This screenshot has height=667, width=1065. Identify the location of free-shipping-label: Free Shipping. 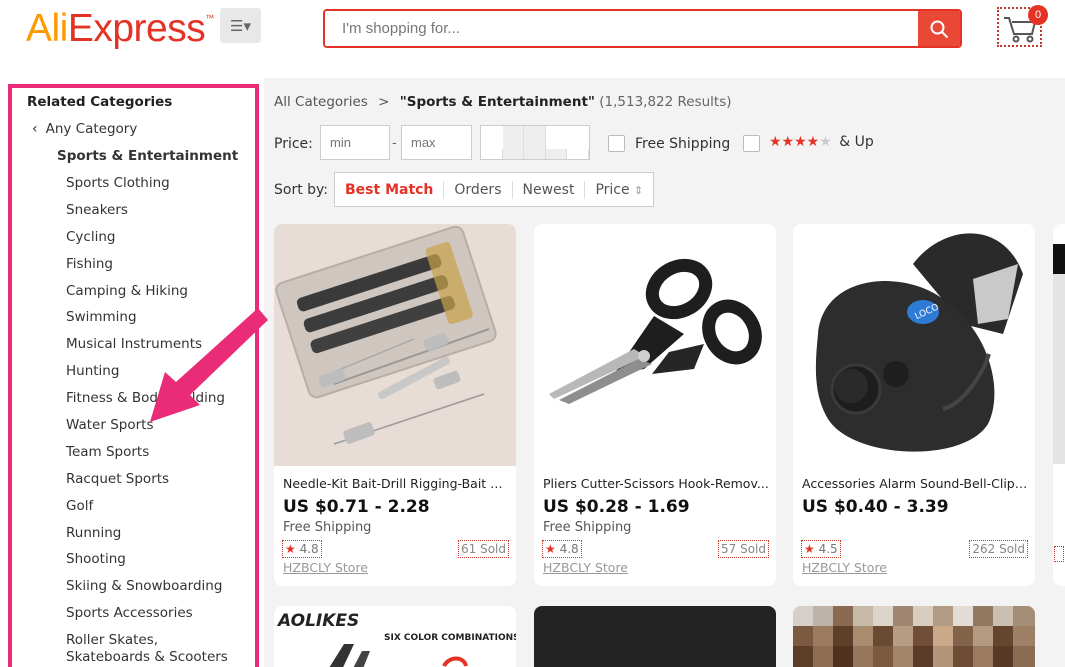
(683, 144).